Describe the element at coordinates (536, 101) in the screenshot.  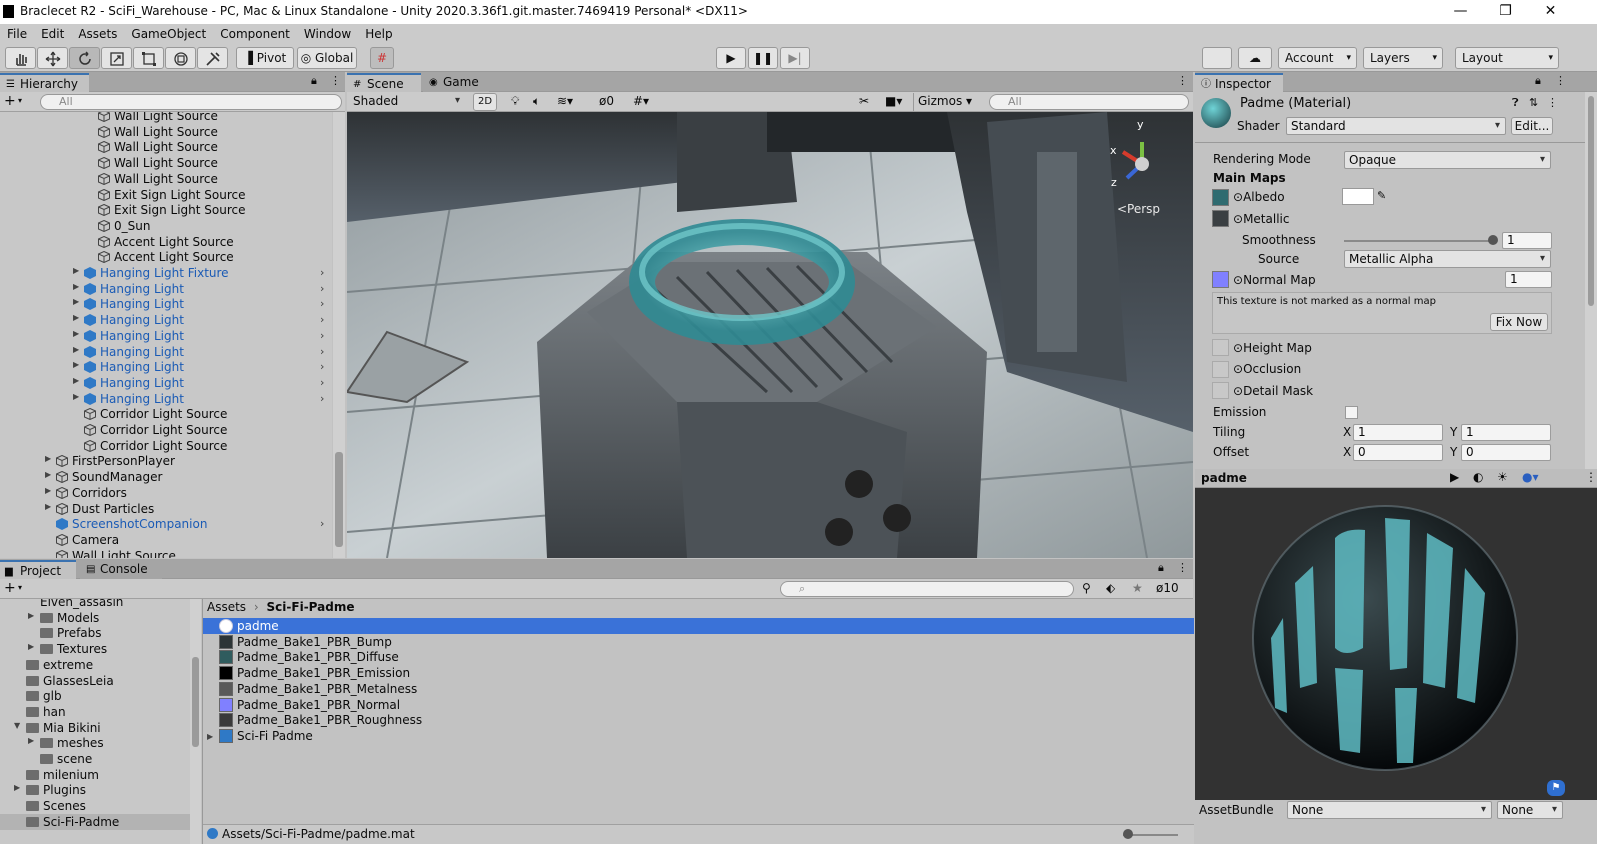
I see `audio-icon: 🔈︎` at that location.